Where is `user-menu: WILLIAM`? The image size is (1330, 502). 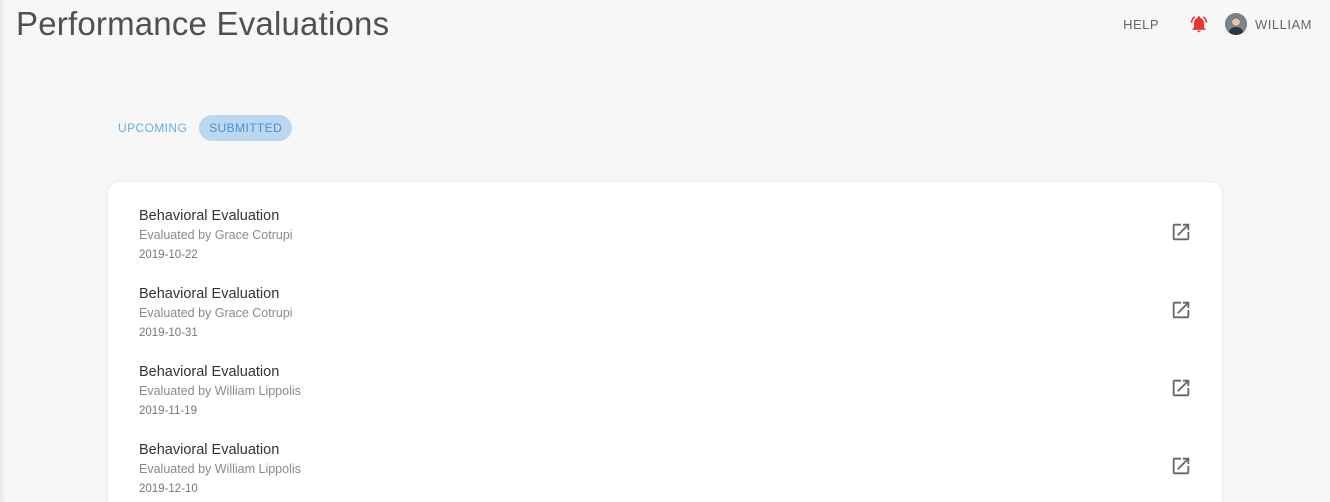
user-menu: WILLIAM is located at coordinates (1268, 24).